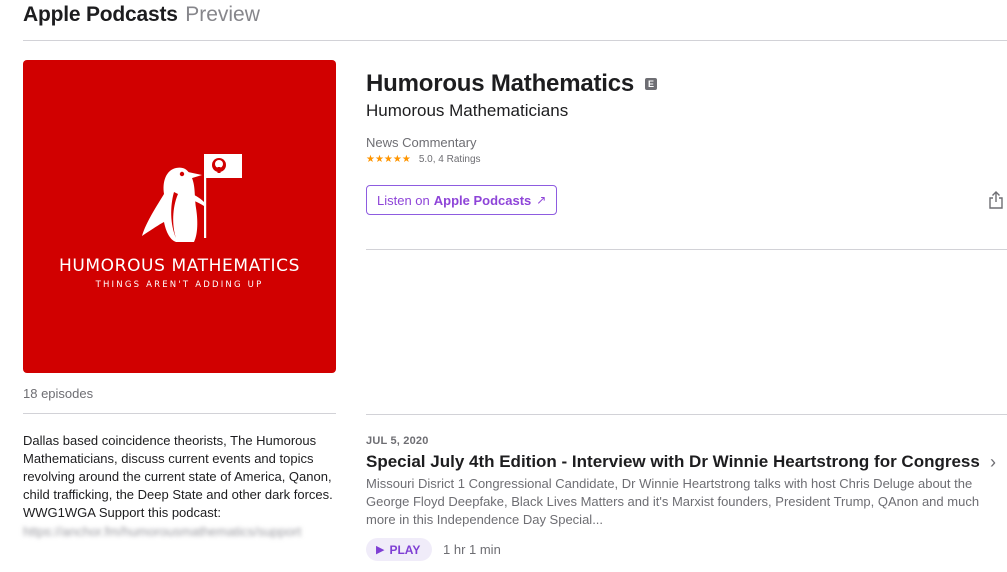 The width and height of the screenshot is (1007, 572). I want to click on podcast-category: News Commentary, so click(421, 142).